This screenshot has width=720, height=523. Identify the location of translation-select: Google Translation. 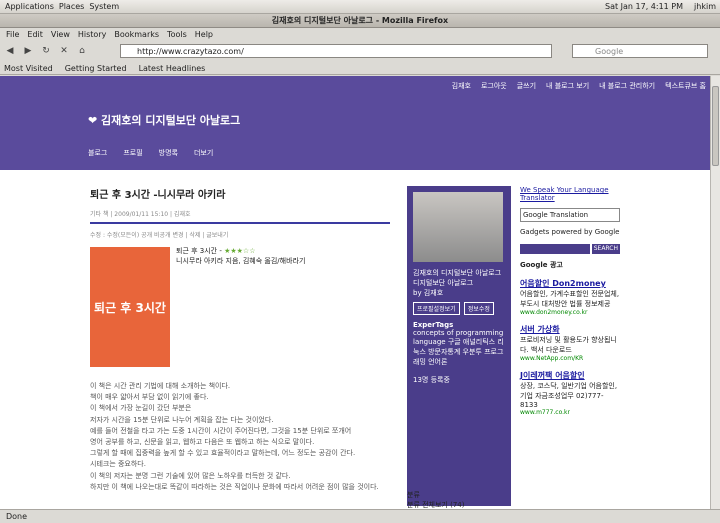
(570, 215).